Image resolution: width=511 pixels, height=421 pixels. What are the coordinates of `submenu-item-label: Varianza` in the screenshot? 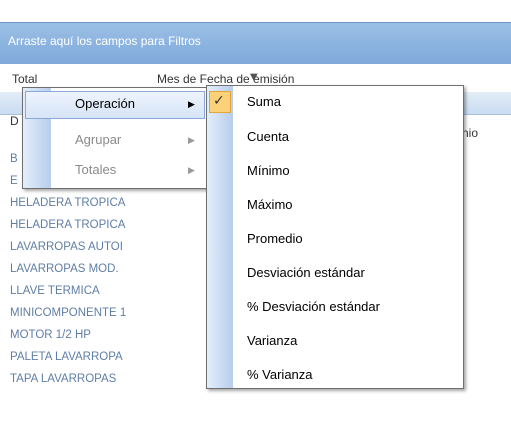 It's located at (272, 340).